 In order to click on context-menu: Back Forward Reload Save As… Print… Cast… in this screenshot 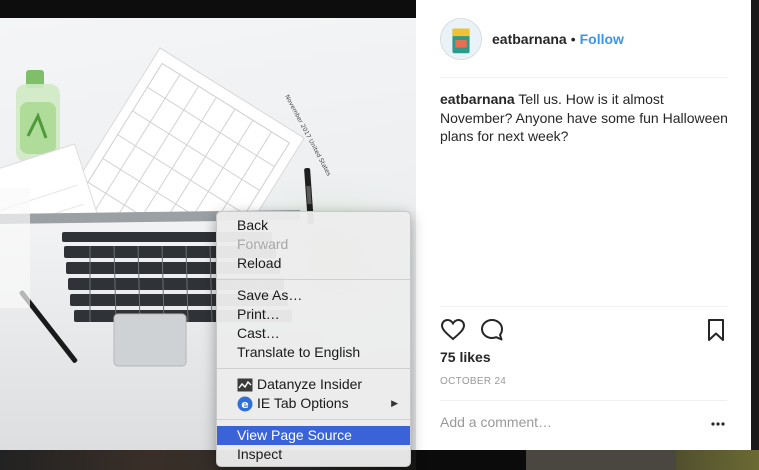, I will do `click(313, 339)`.